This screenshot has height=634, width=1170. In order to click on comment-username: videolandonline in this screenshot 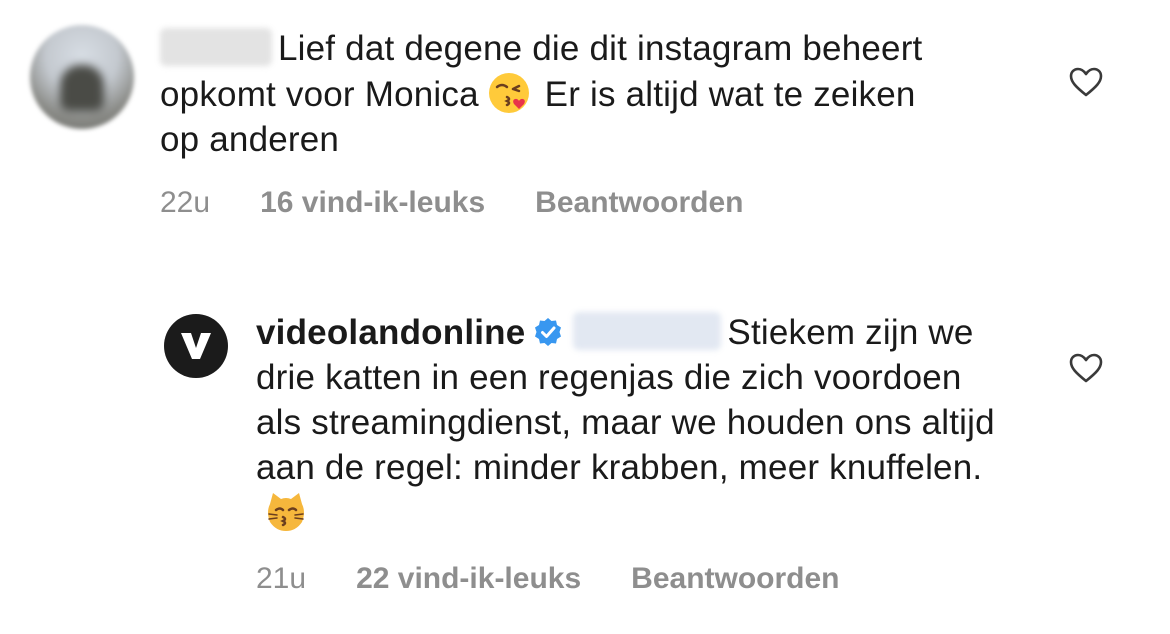, I will do `click(390, 332)`.